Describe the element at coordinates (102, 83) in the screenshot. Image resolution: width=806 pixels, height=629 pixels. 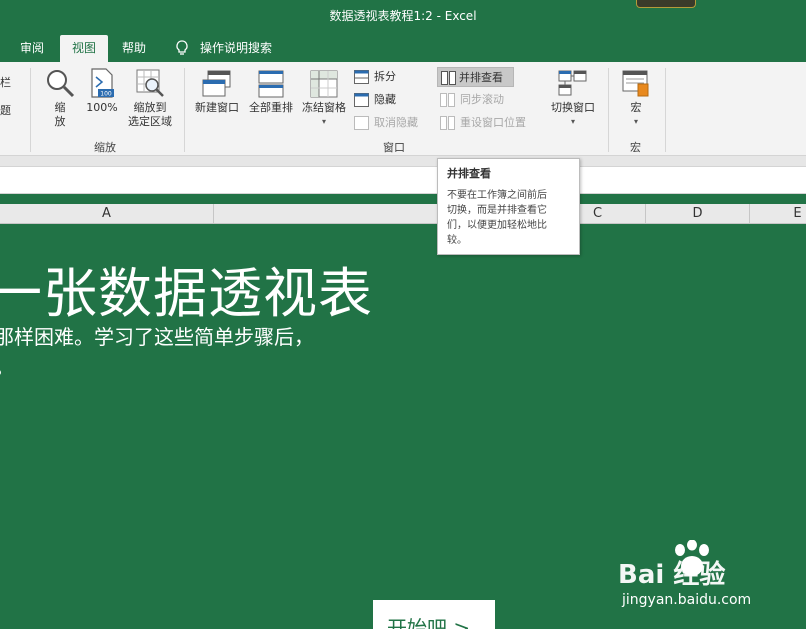
I see `document-100-icon: 100` at that location.